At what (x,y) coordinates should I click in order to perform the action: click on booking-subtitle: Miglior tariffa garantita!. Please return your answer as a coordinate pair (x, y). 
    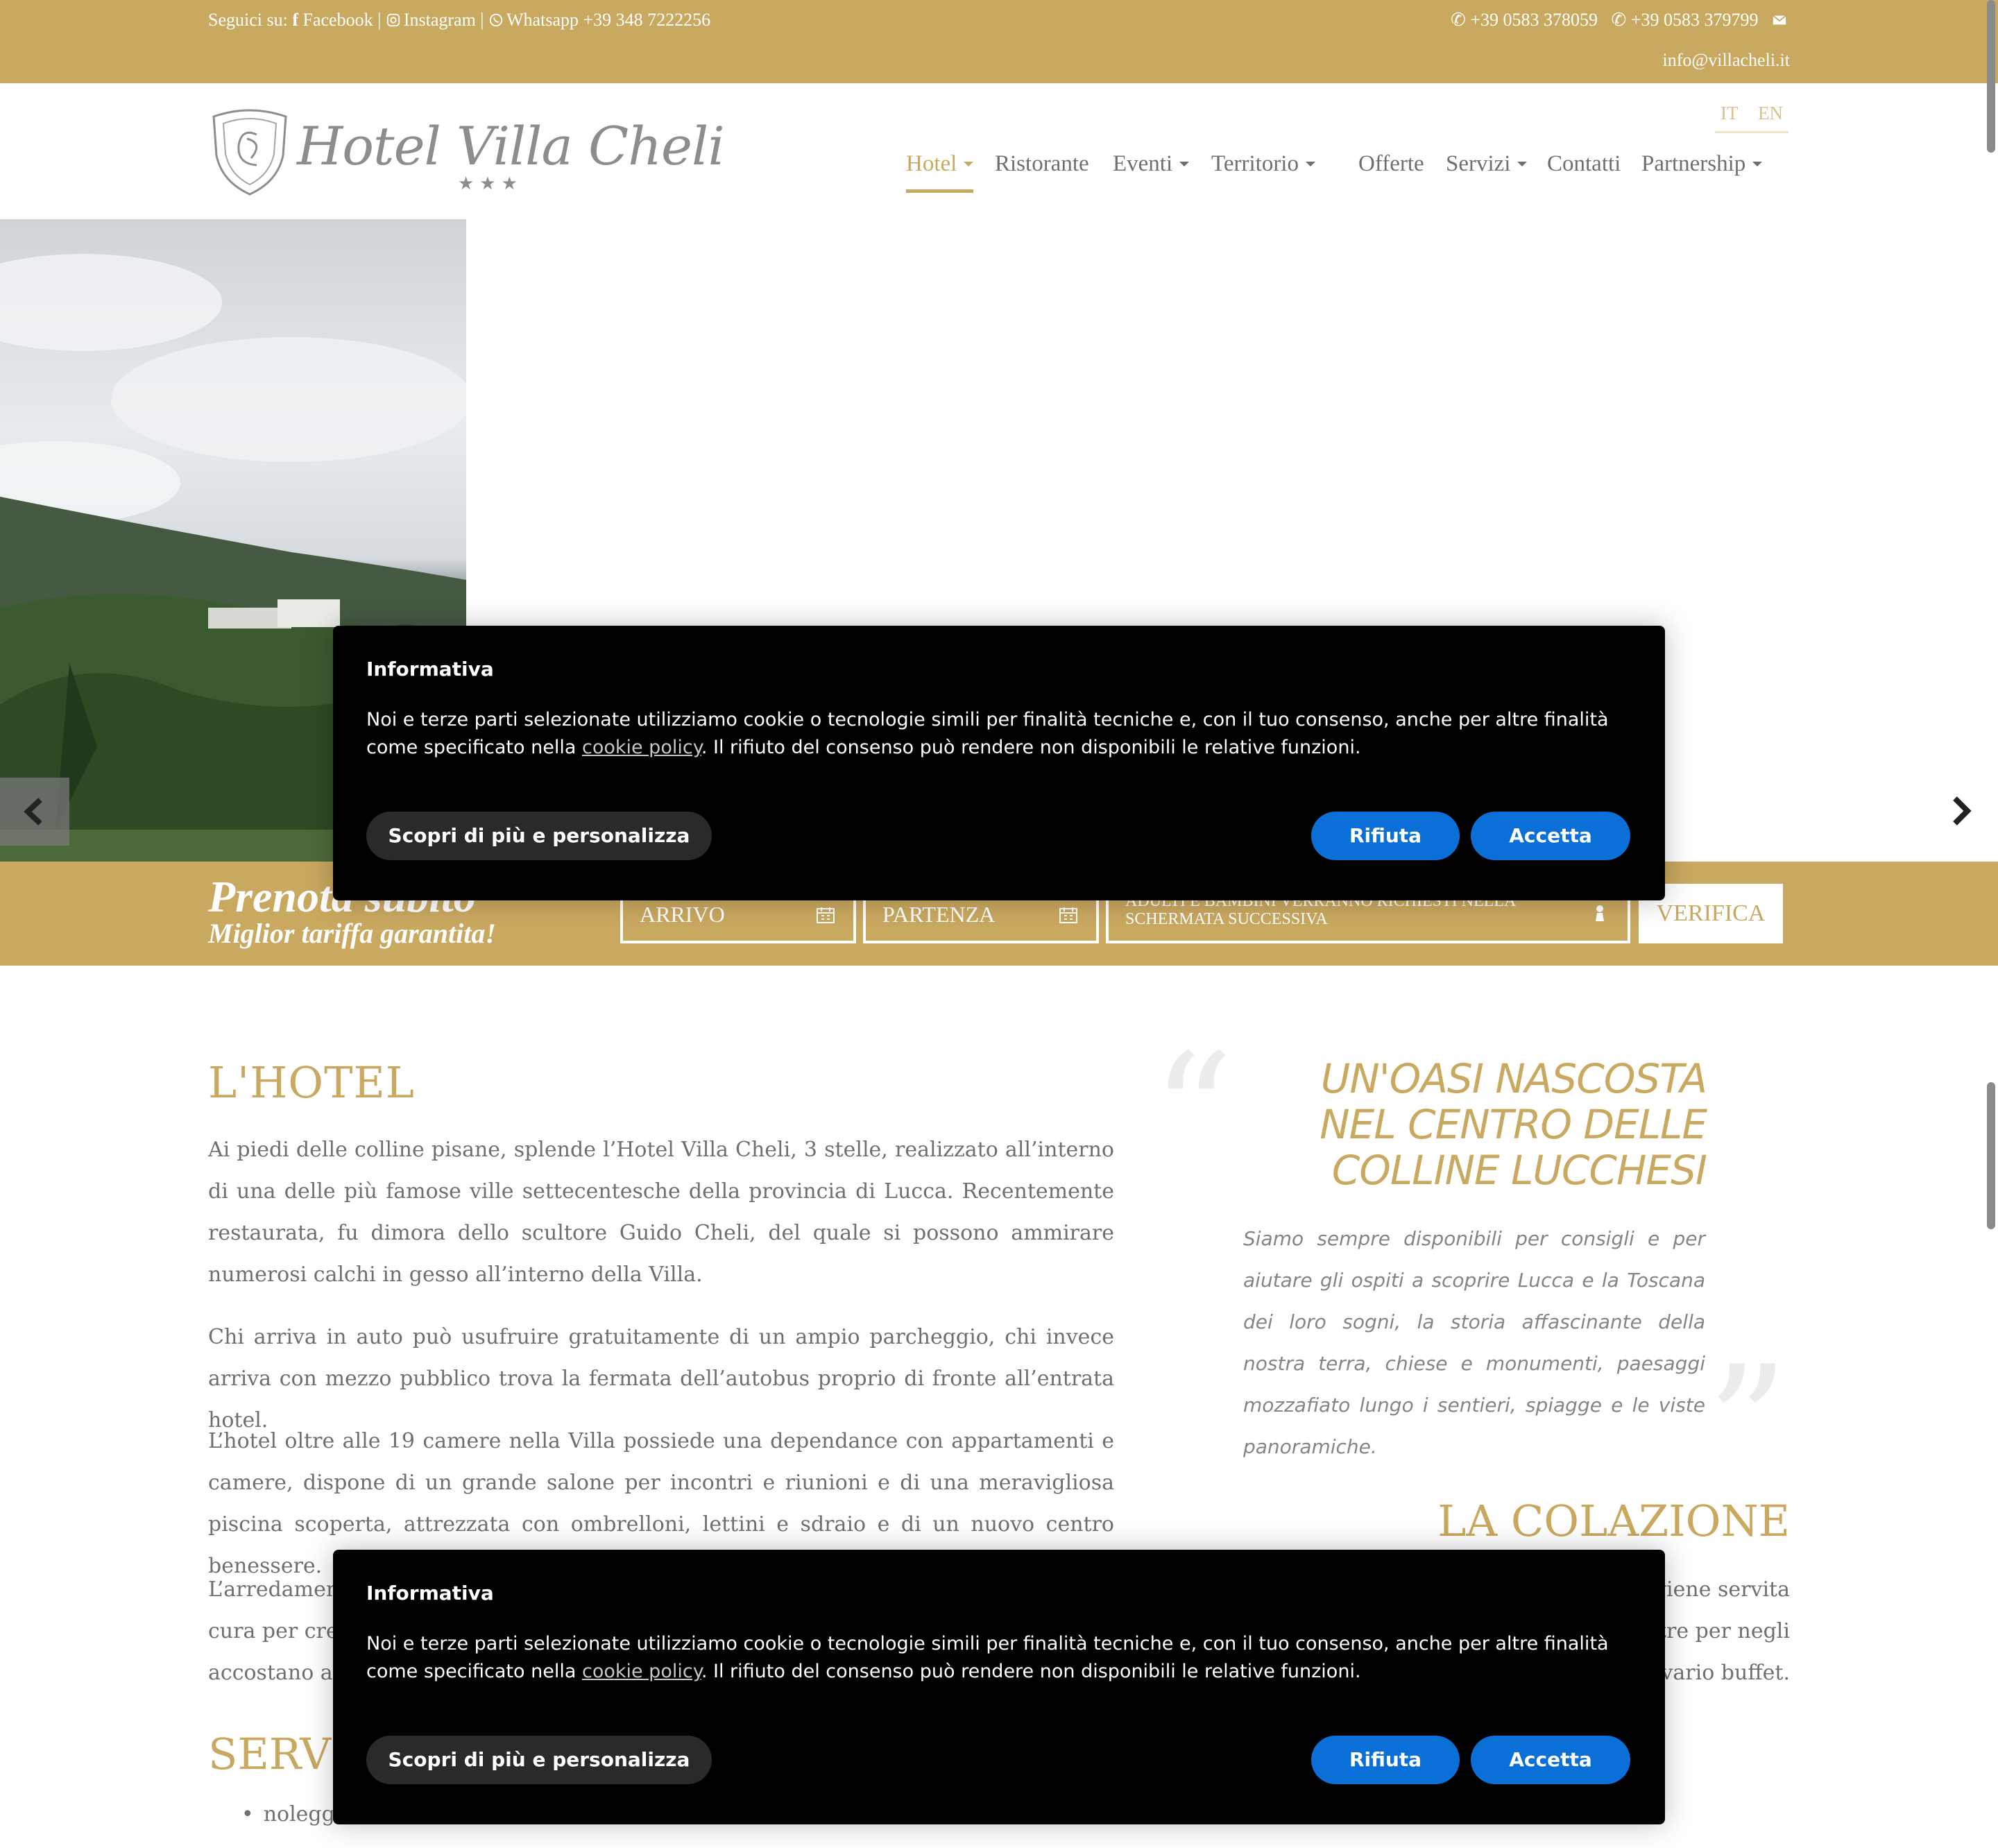
    Looking at the image, I should click on (352, 933).